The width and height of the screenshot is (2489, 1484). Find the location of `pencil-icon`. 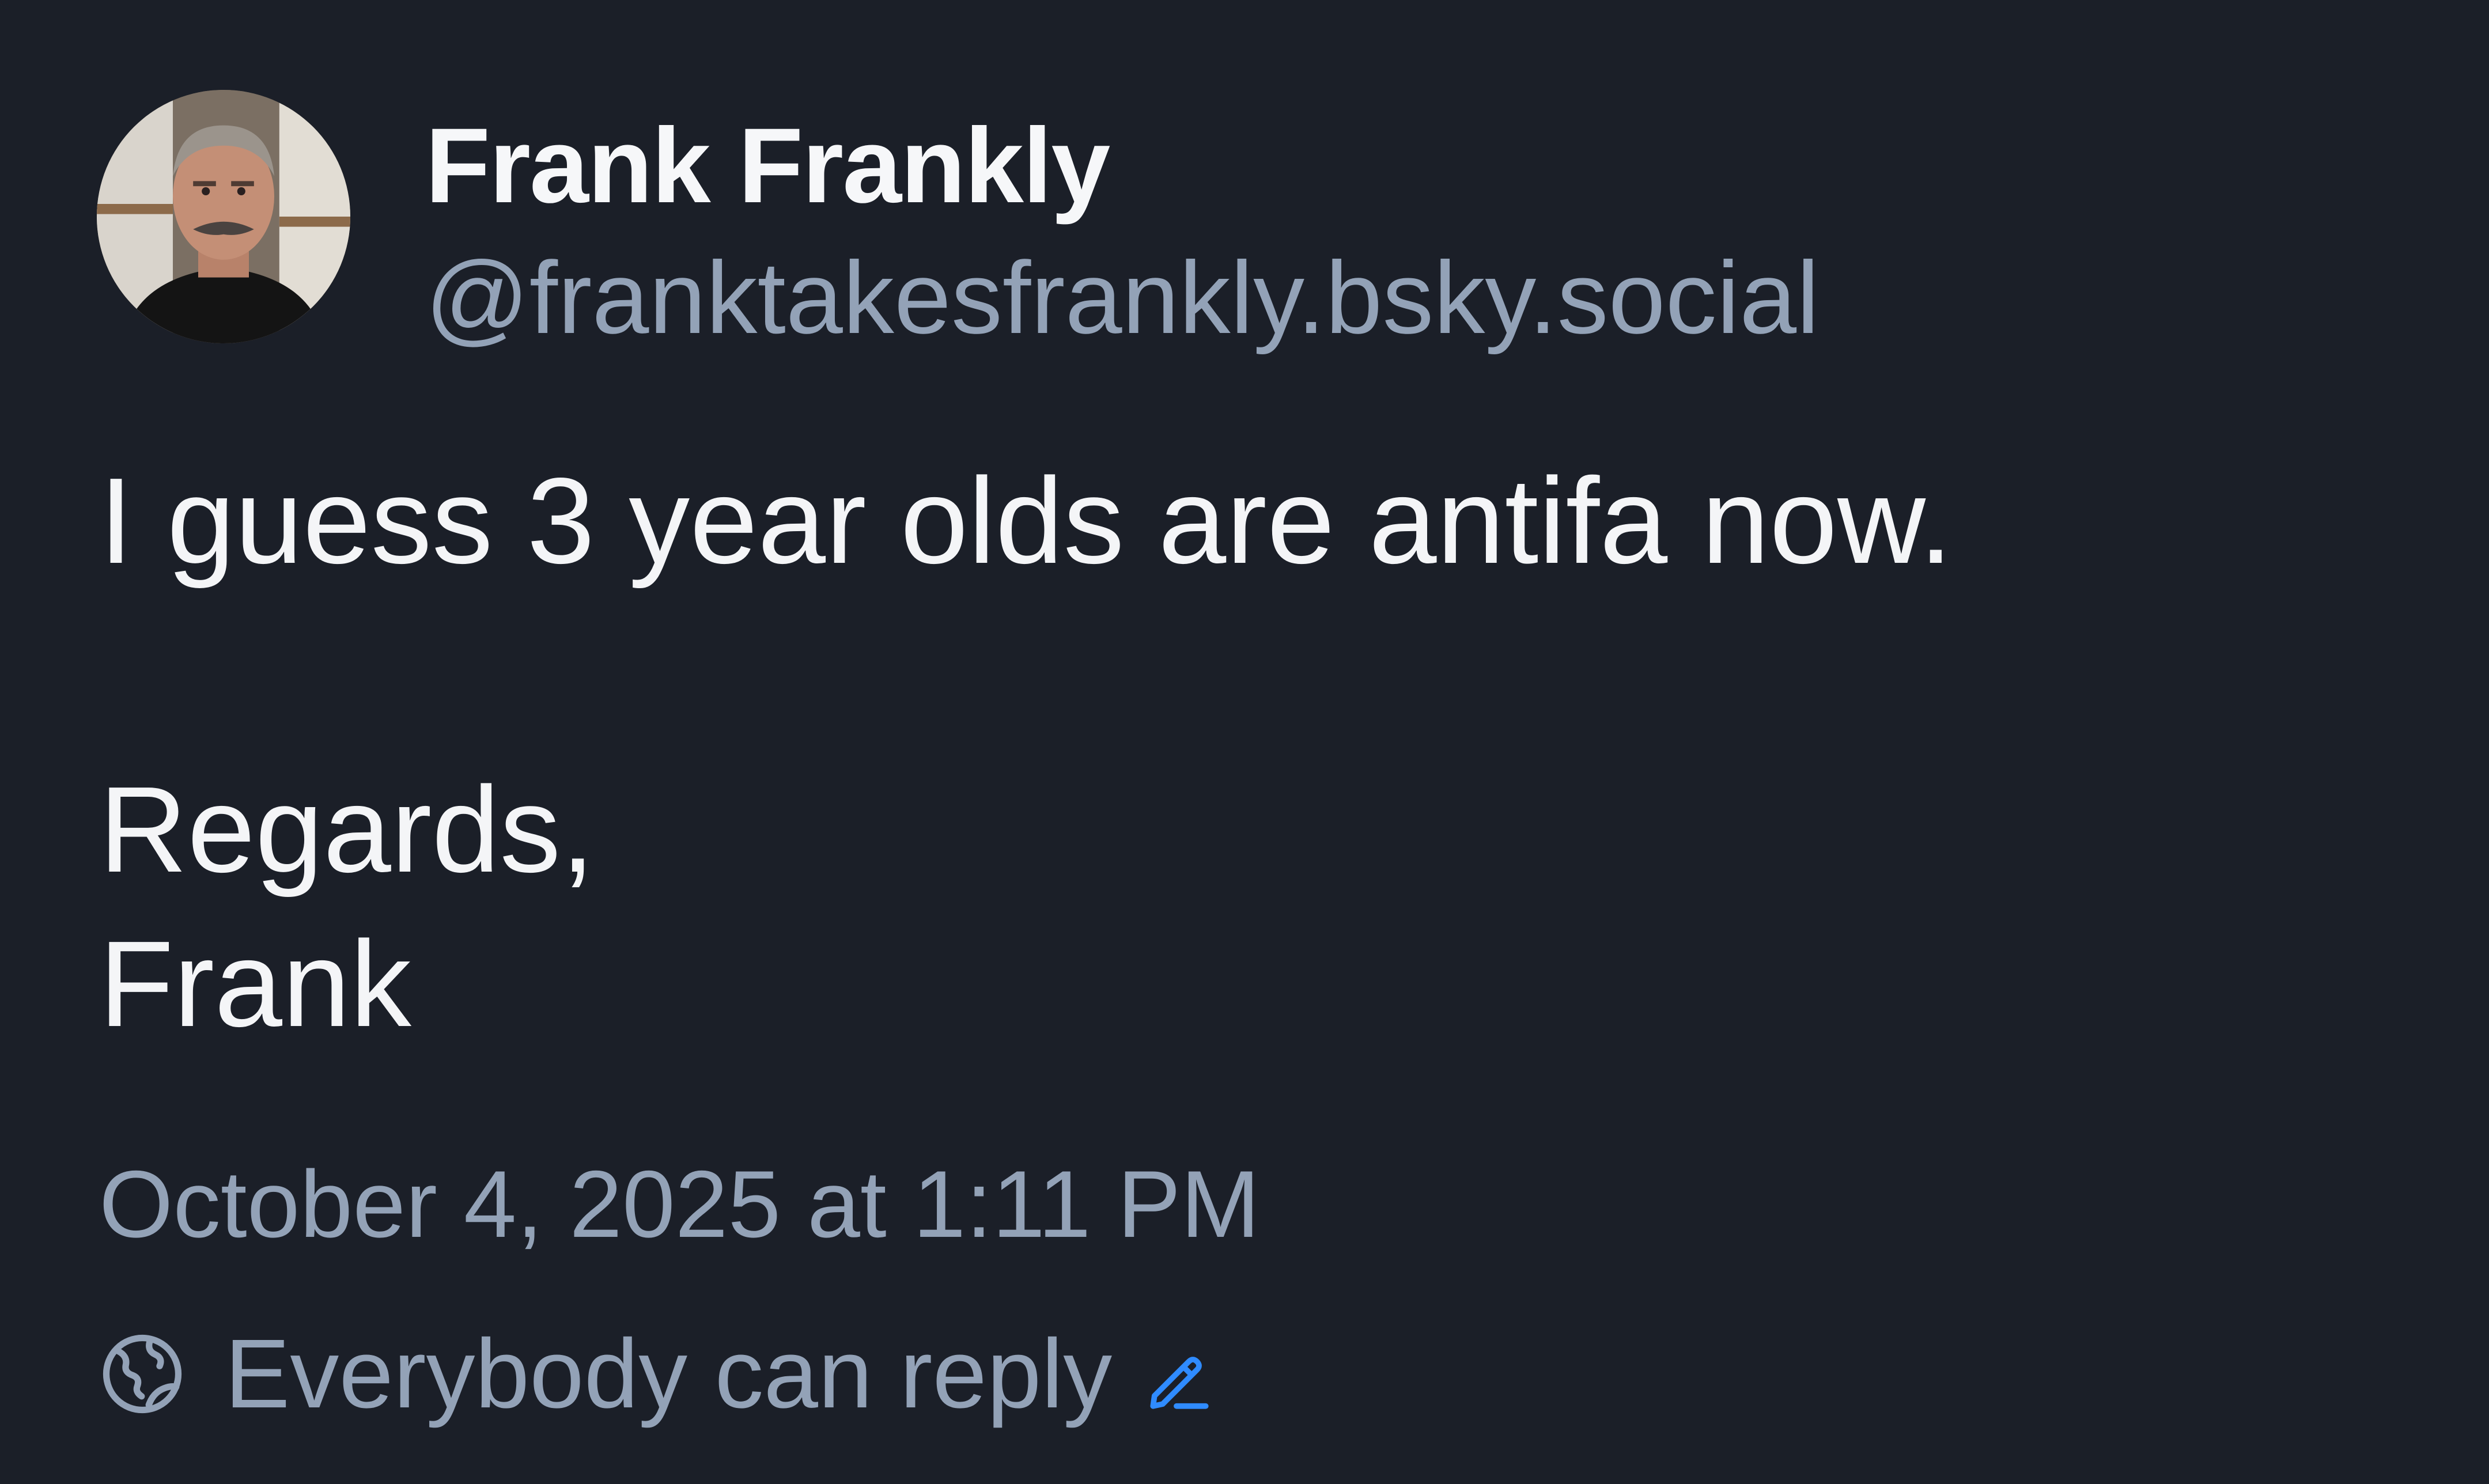

pencil-icon is located at coordinates (1179, 1380).